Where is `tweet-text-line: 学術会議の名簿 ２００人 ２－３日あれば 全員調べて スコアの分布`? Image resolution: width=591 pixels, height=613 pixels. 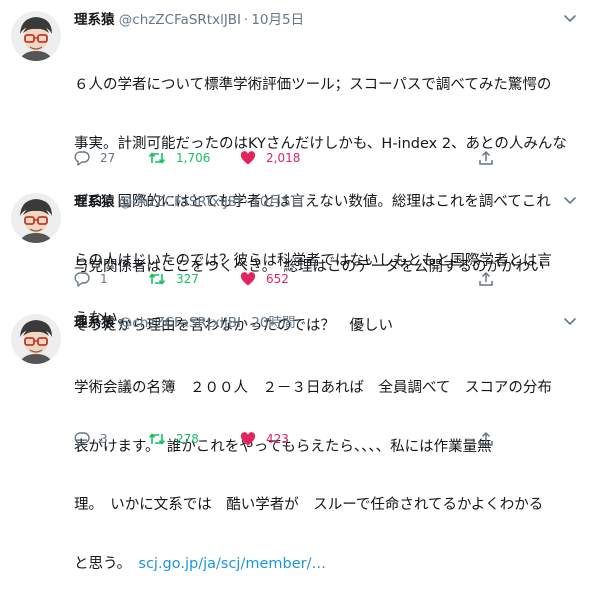 tweet-text-line: 学術会議の名簿 ２００人 ２－３日あれば 全員調べて スコアの分布 is located at coordinates (313, 388).